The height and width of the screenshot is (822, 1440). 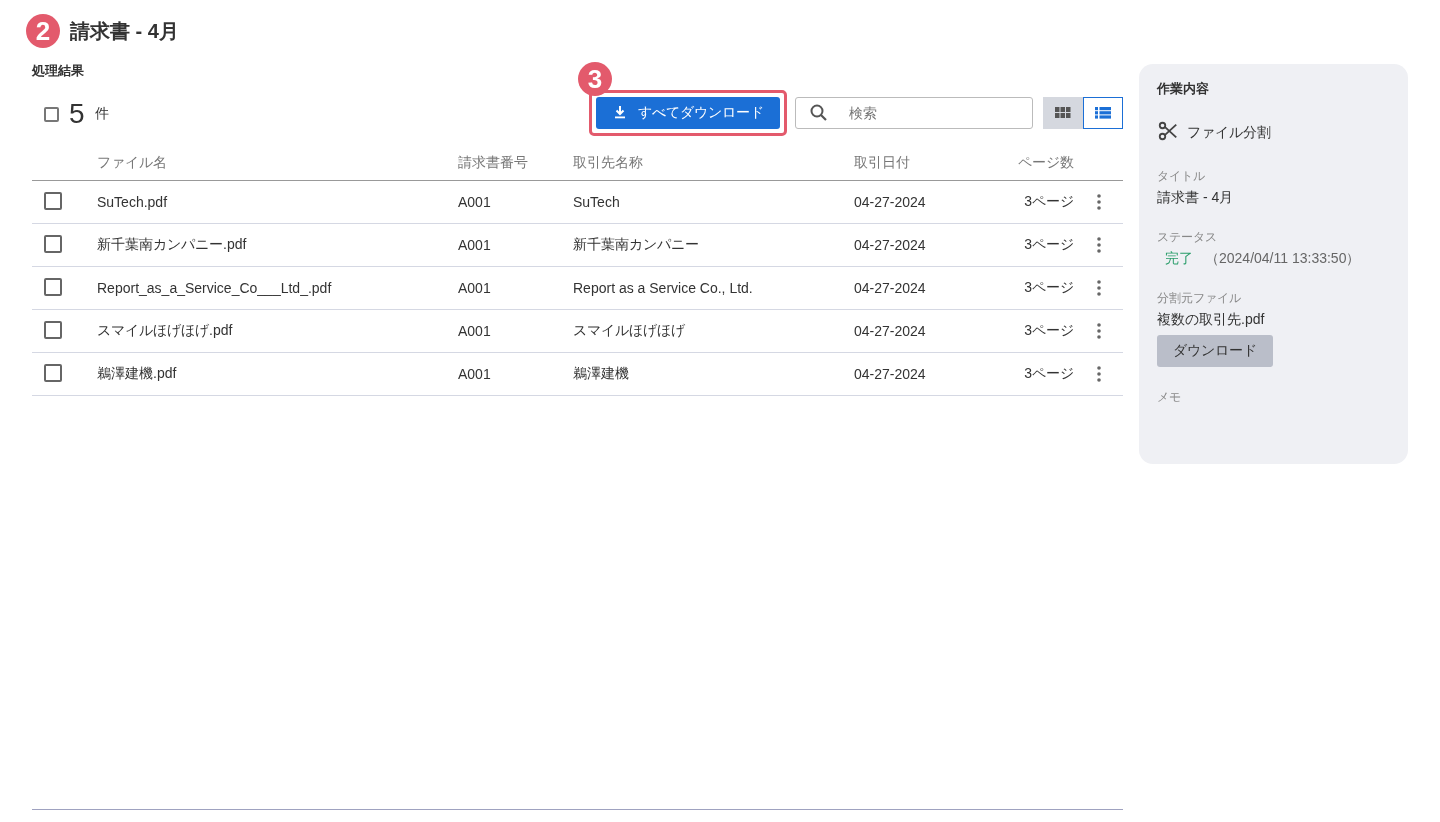 I want to click on table-cell-text: 新千葉南カンパニー, so click(x=636, y=245).